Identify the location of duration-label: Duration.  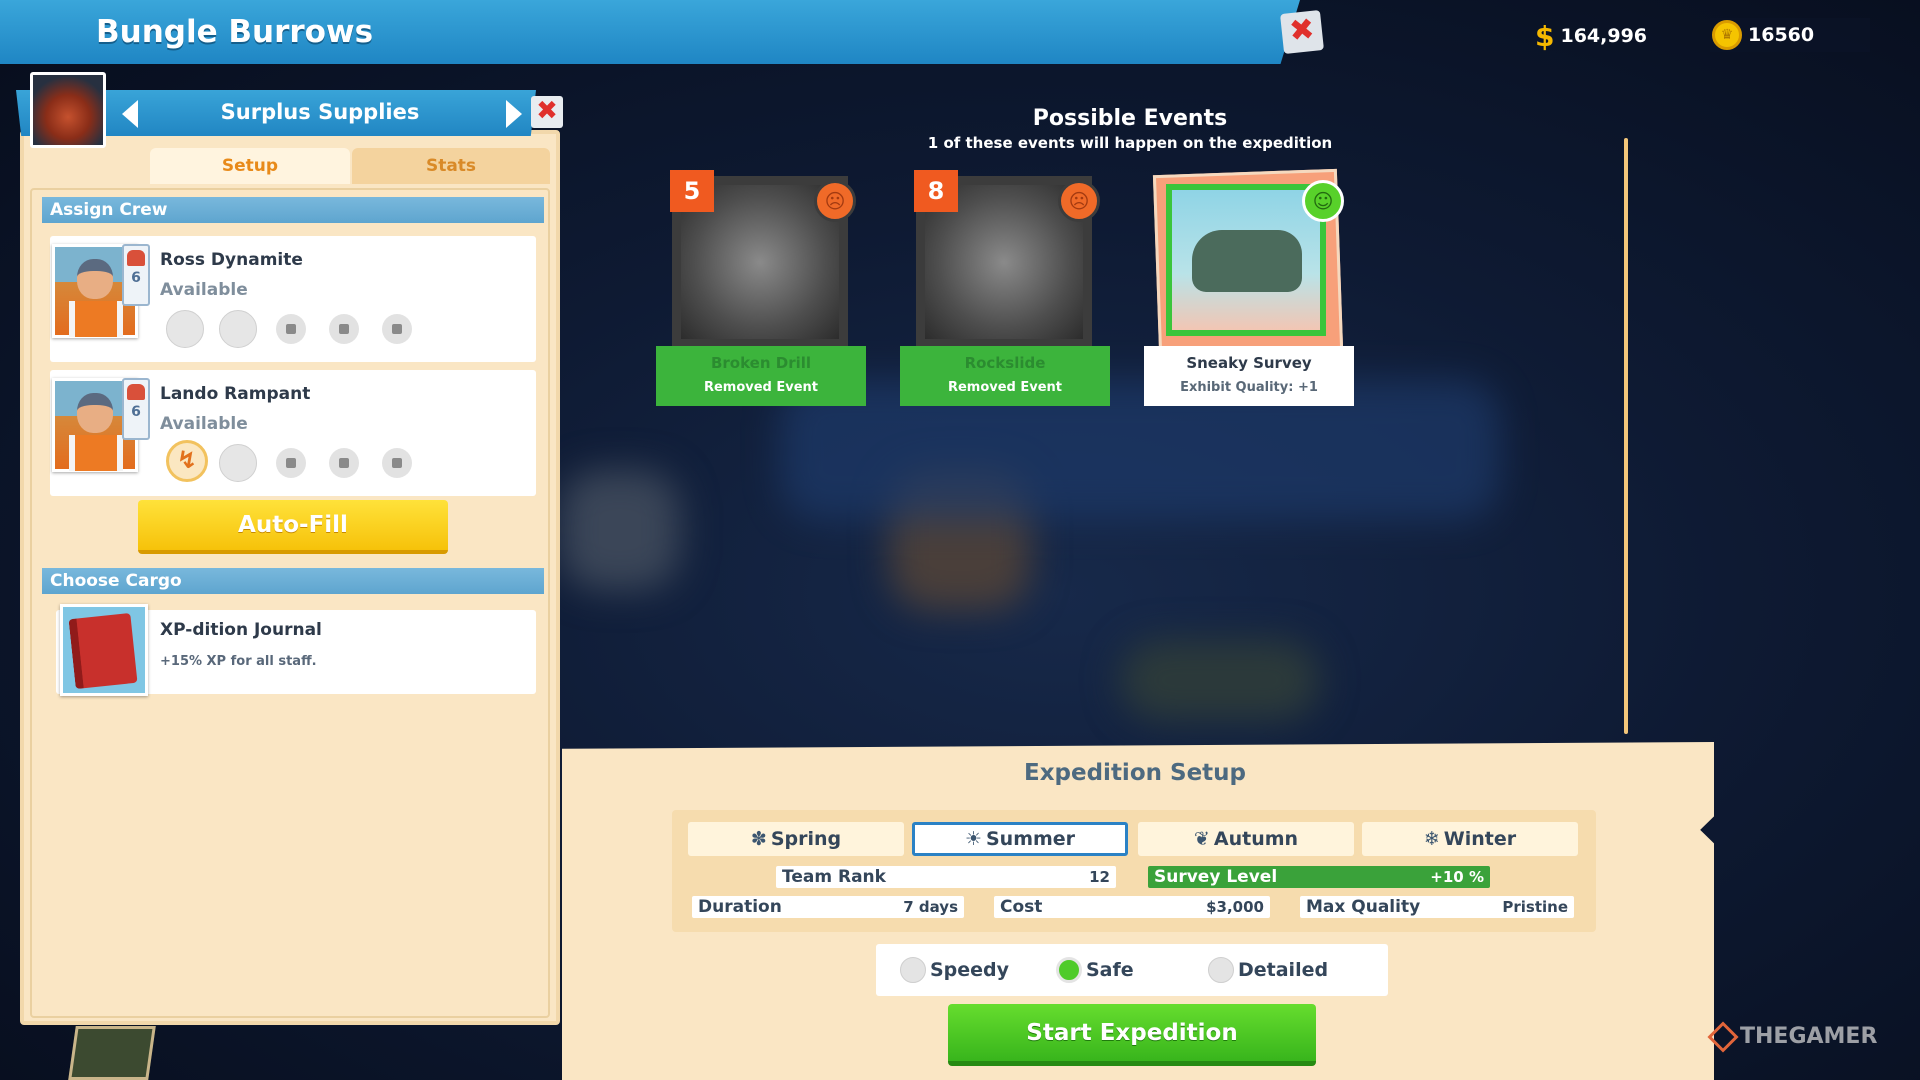
(740, 907).